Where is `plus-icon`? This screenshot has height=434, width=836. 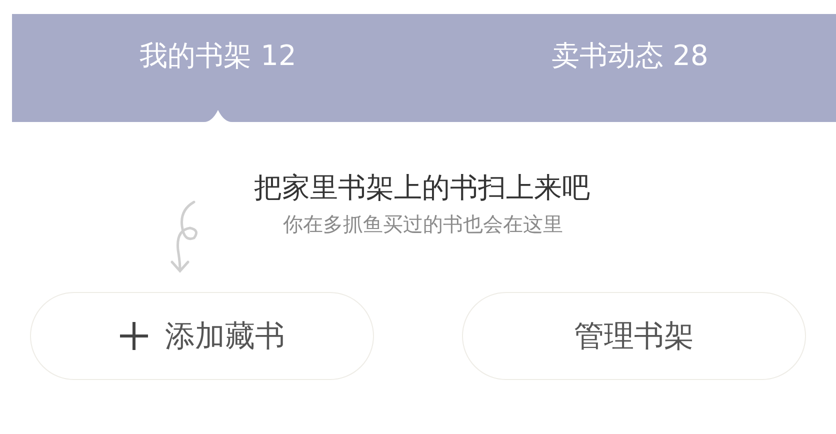 plus-icon is located at coordinates (134, 336).